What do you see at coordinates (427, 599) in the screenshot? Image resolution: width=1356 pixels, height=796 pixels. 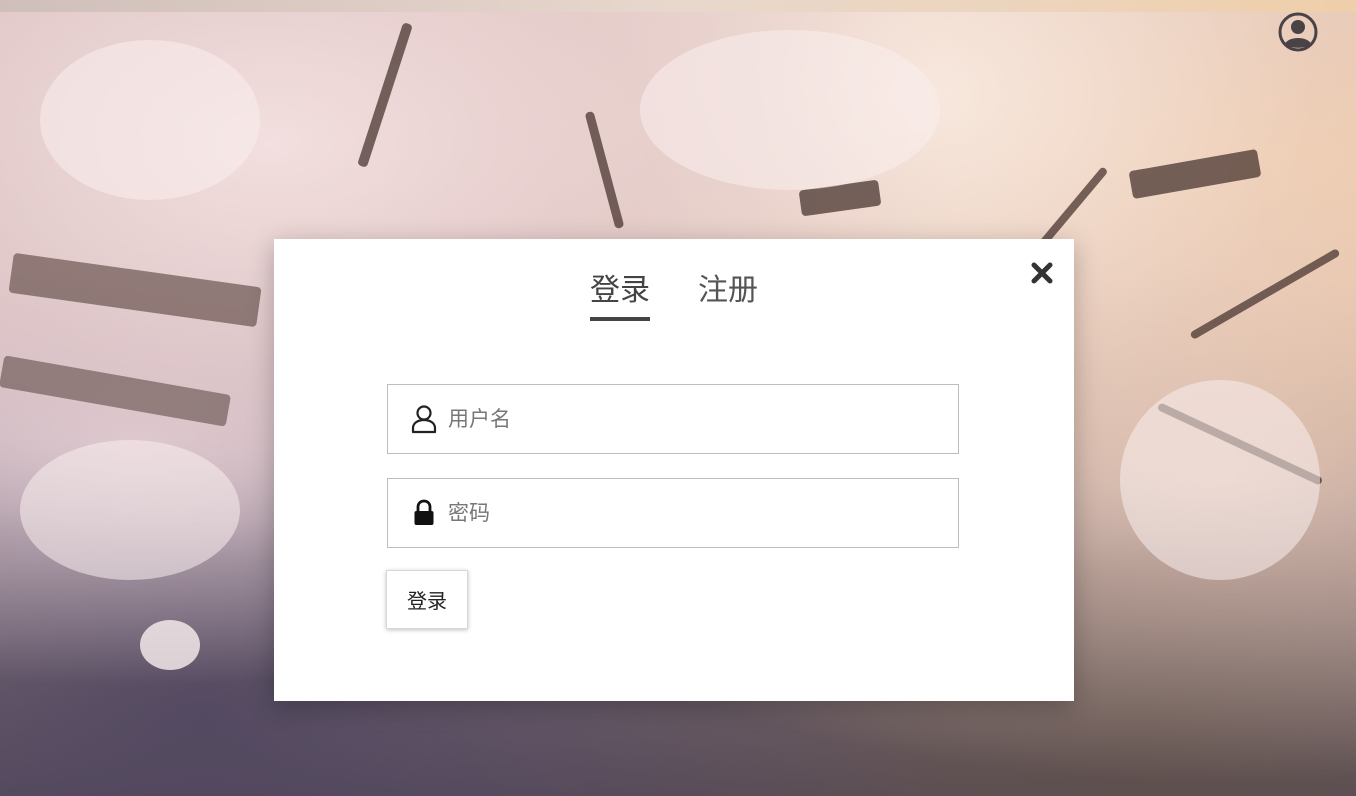 I see `login-submit-button: 登录` at bounding box center [427, 599].